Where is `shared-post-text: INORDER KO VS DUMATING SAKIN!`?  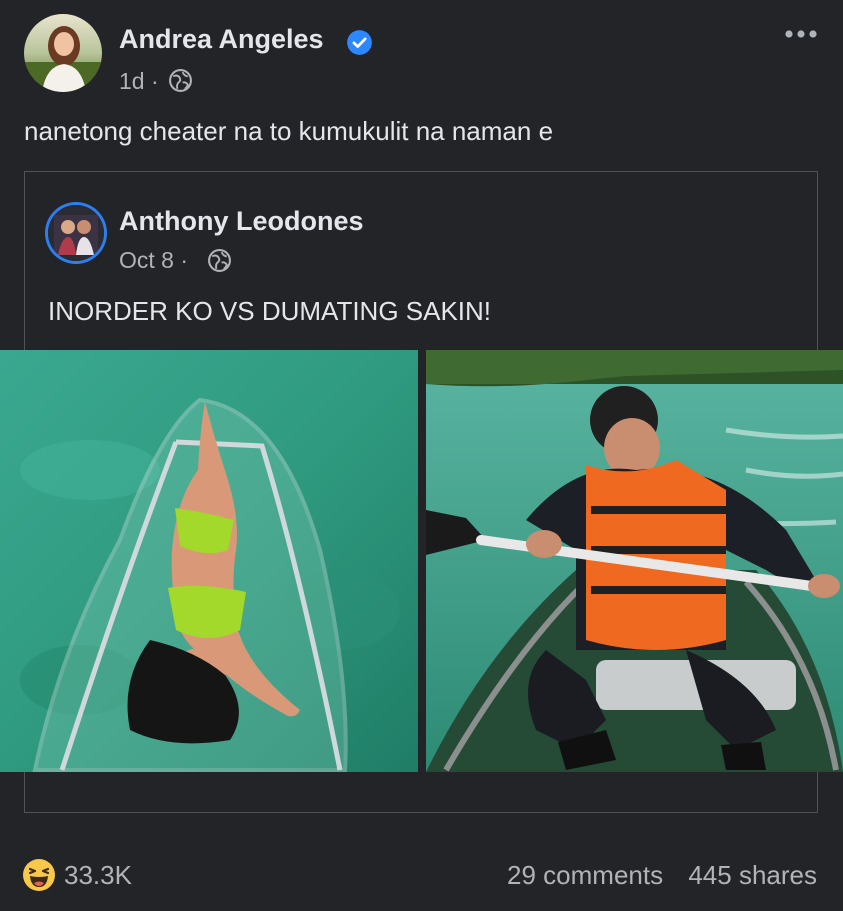
shared-post-text: INORDER KO VS DUMATING SAKIN! is located at coordinates (270, 311).